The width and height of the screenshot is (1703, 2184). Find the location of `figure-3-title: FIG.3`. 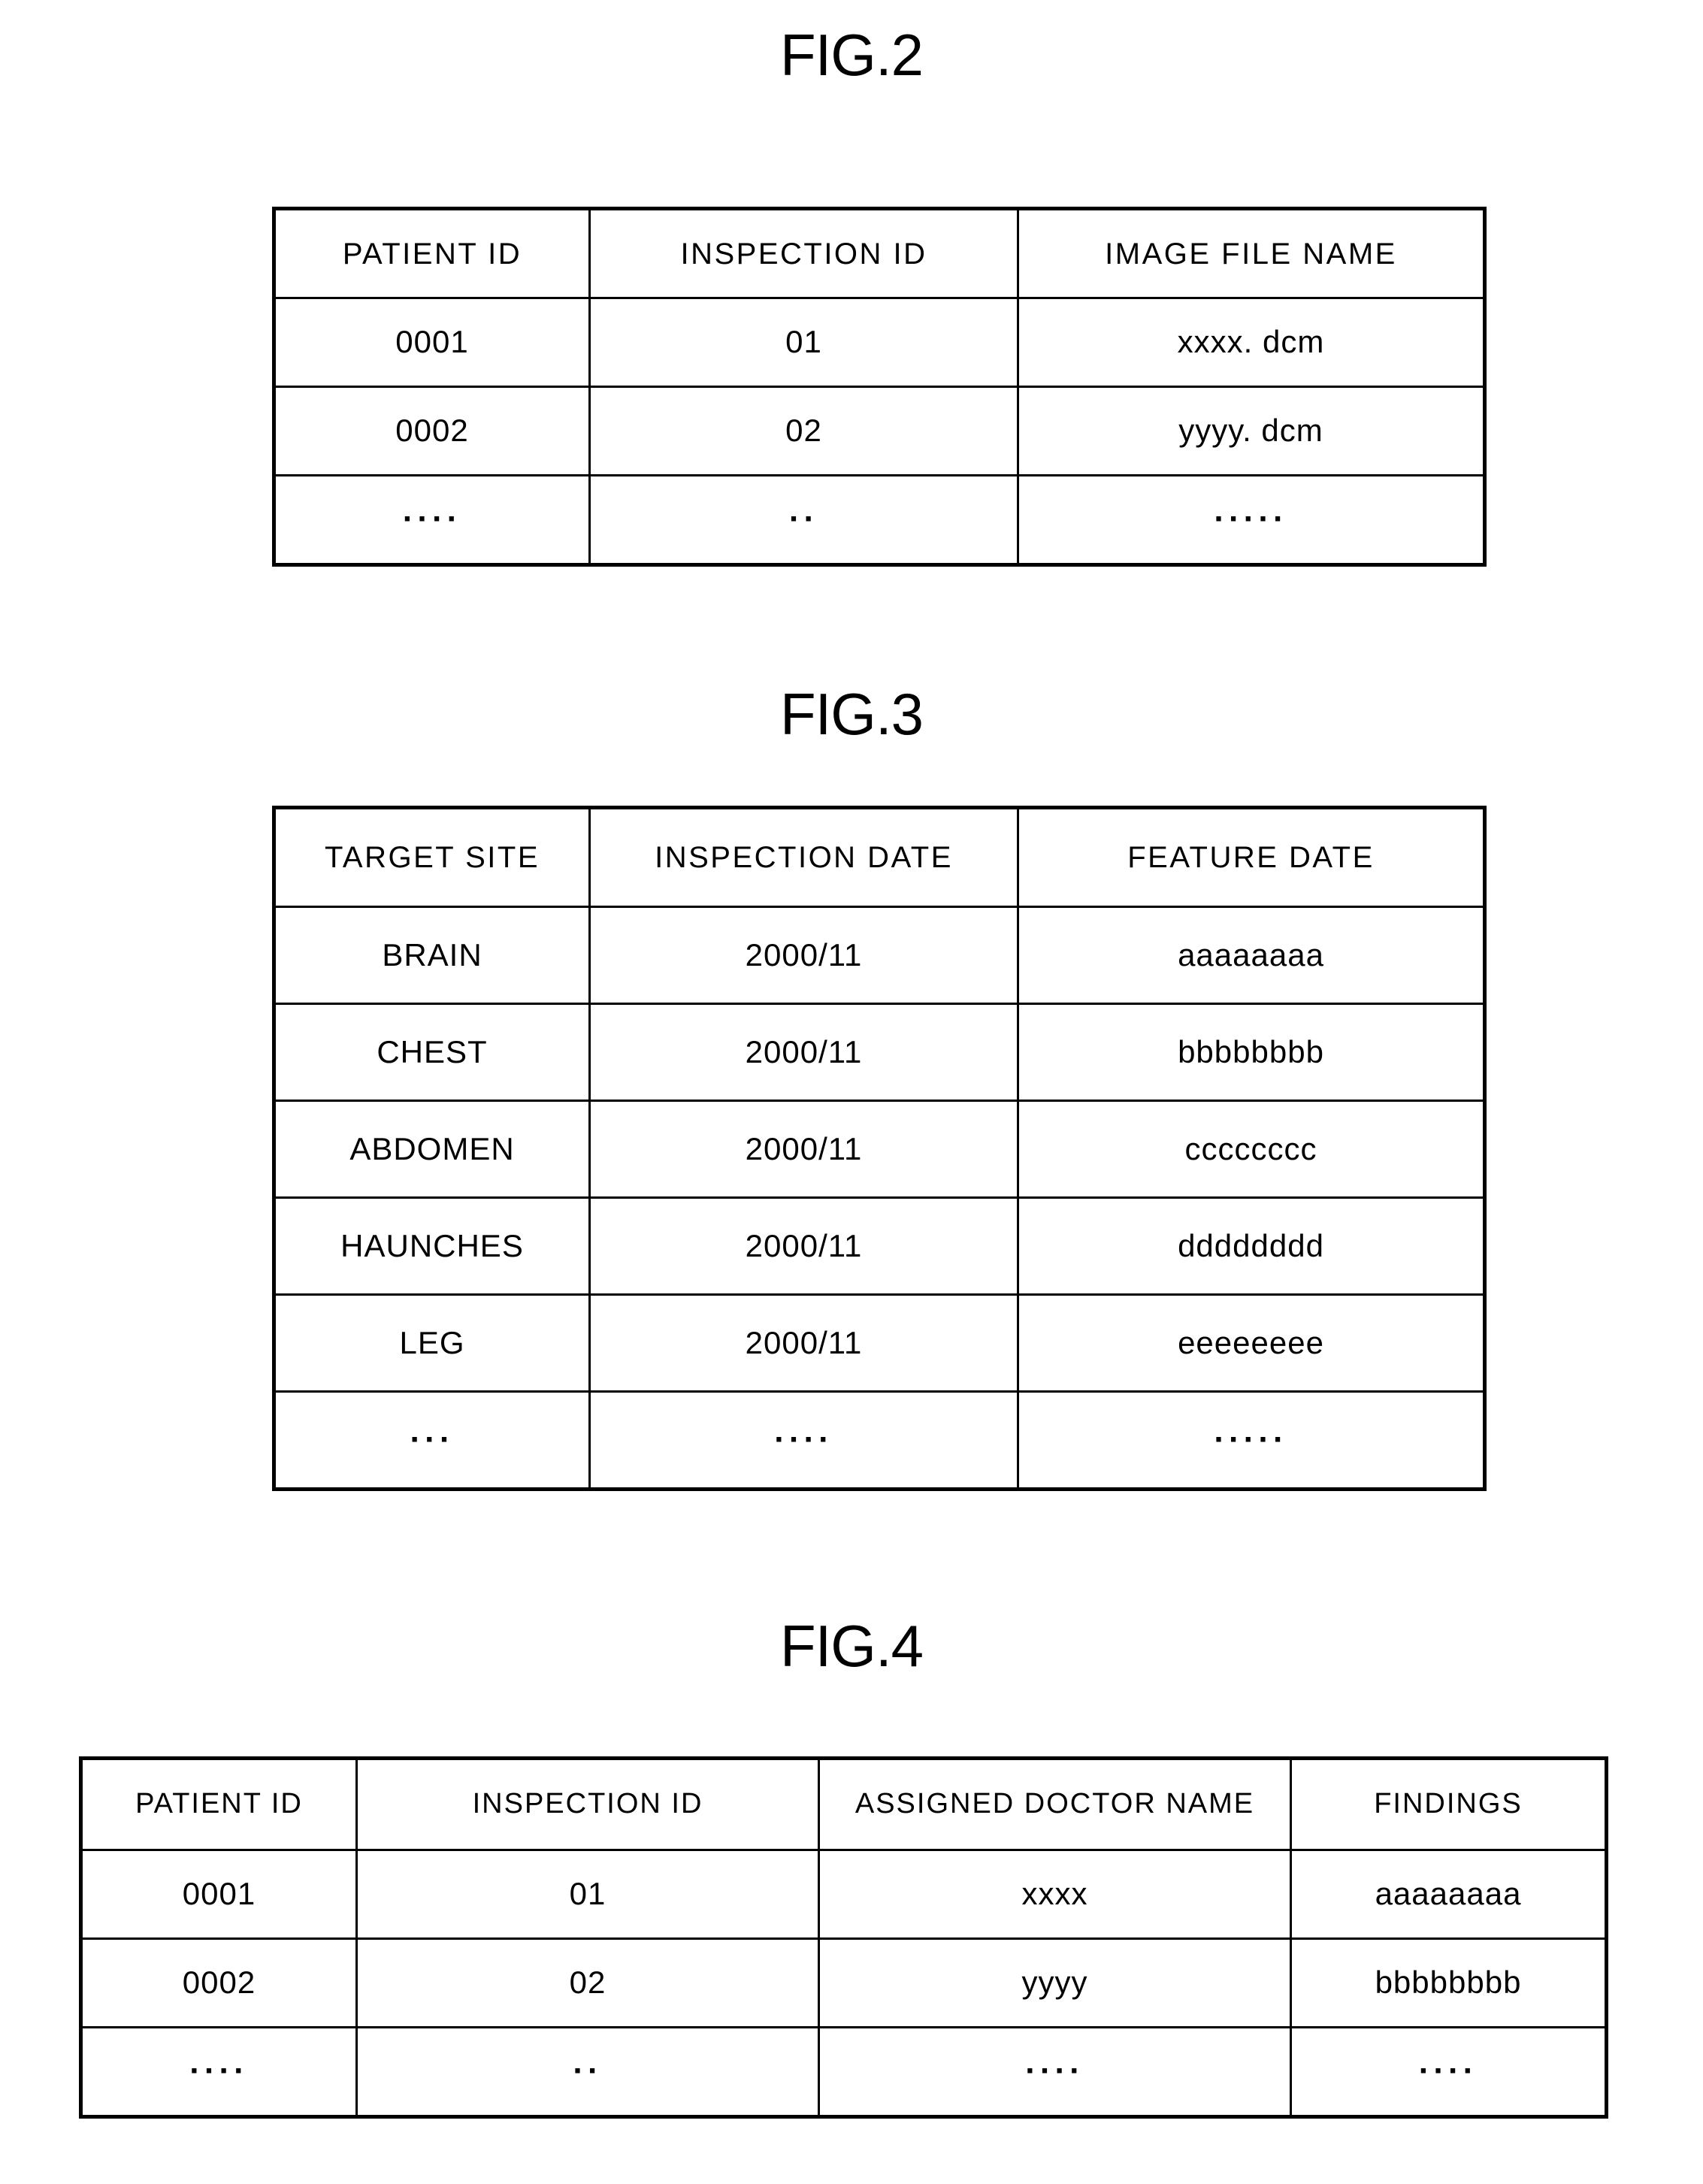

figure-3-title: FIG.3 is located at coordinates (851, 714).